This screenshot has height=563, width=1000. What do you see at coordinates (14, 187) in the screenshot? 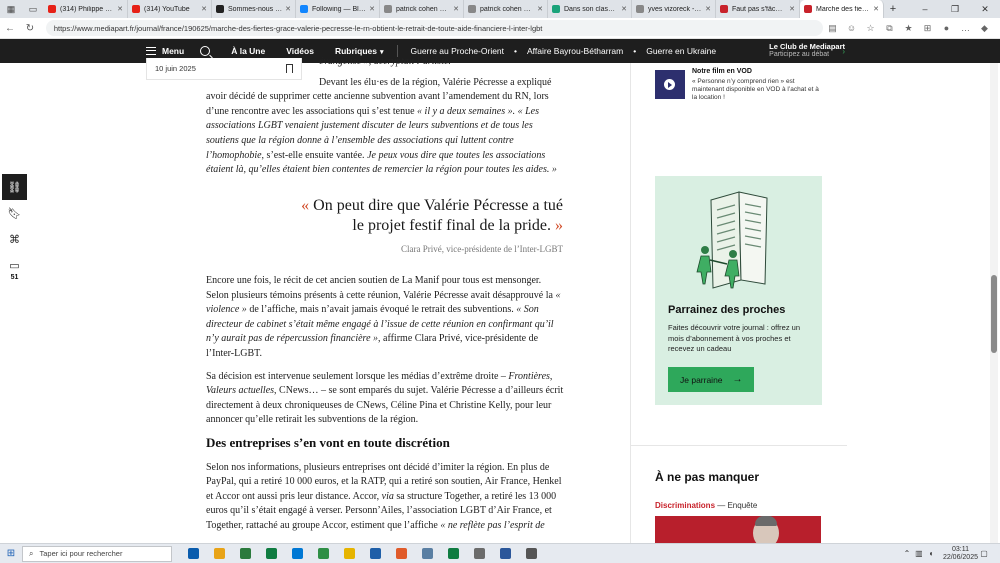
I see `copy-link-icon: ⛓` at bounding box center [14, 187].